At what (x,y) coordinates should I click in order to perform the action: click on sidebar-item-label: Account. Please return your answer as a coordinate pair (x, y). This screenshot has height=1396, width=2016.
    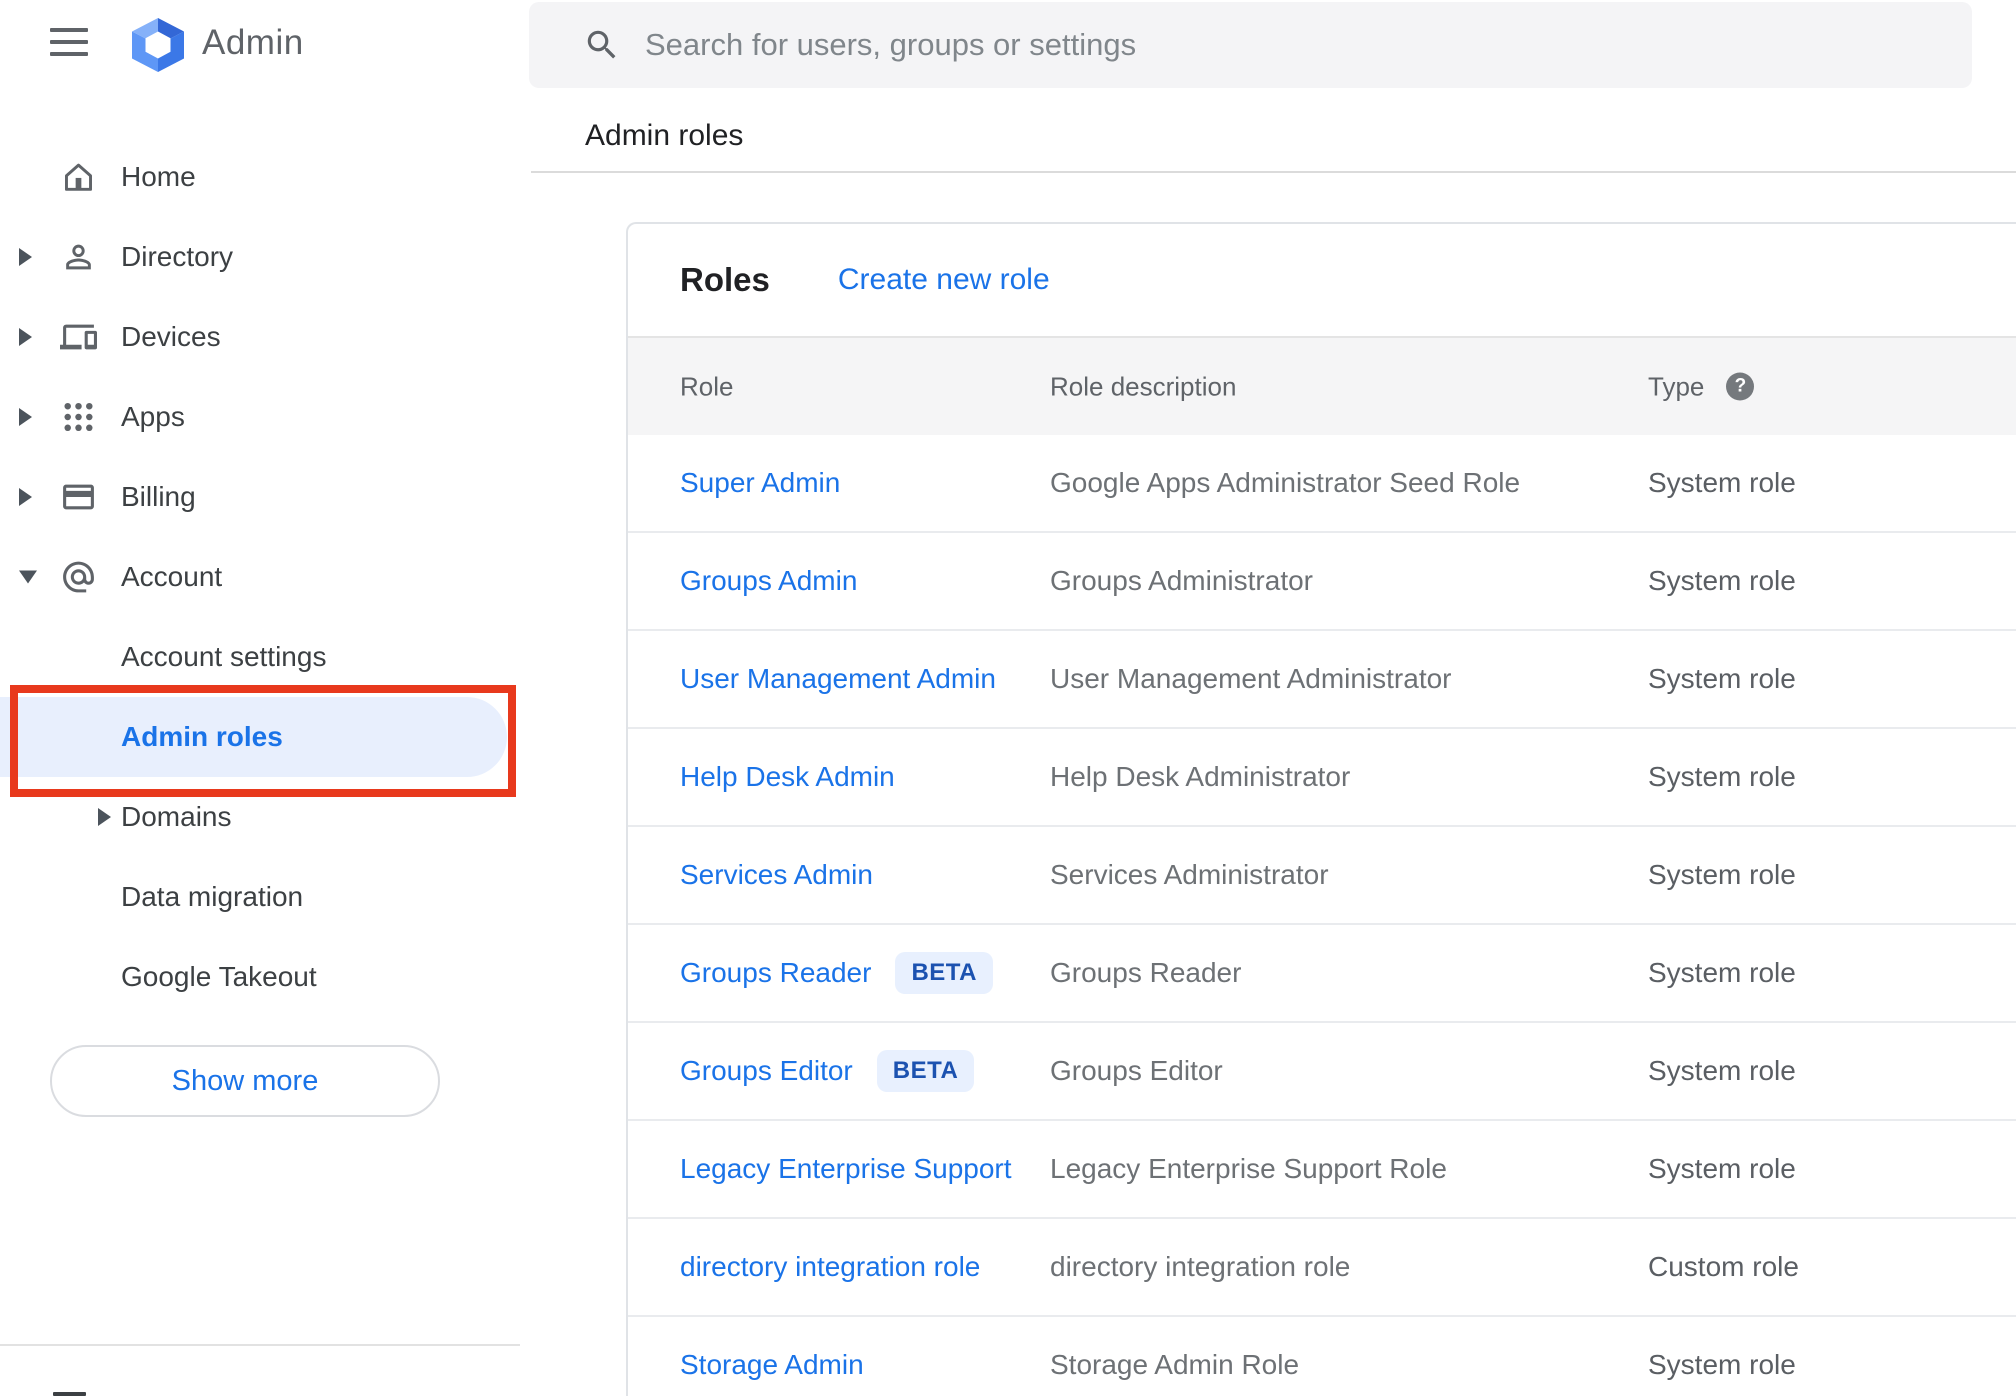
    Looking at the image, I should click on (172, 576).